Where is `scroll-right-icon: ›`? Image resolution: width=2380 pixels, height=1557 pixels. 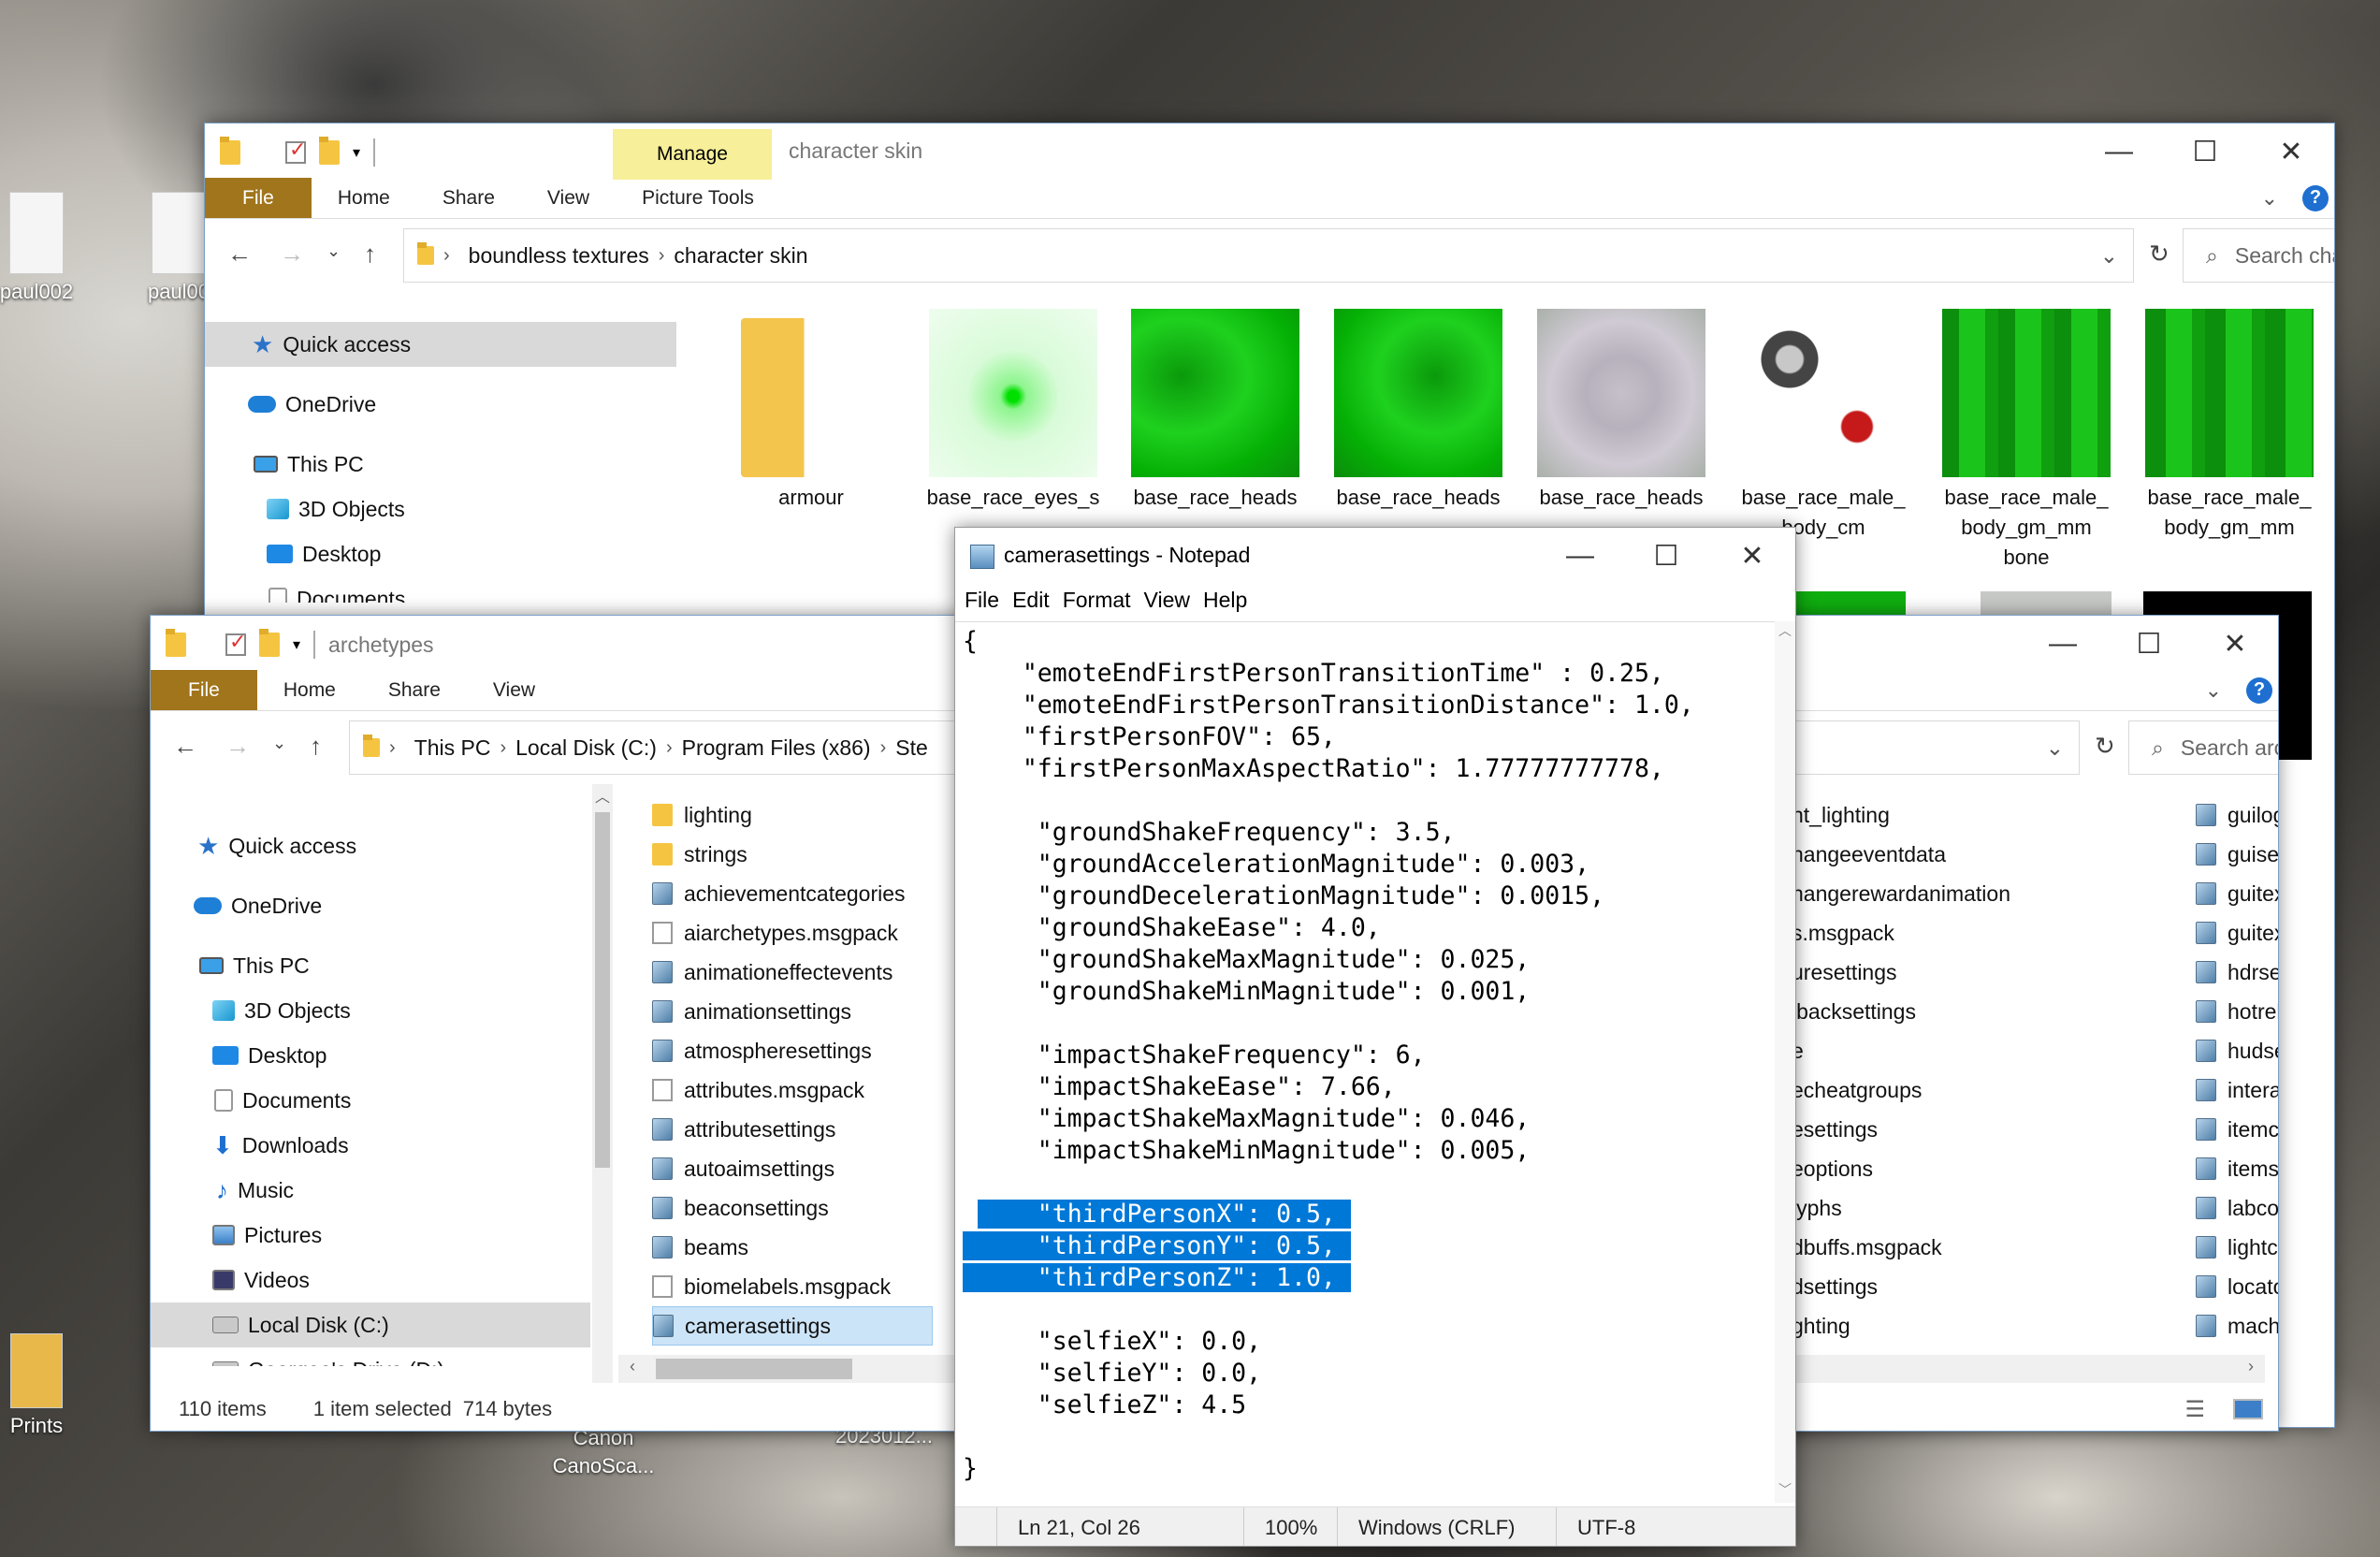 scroll-right-icon: › is located at coordinates (2251, 1367).